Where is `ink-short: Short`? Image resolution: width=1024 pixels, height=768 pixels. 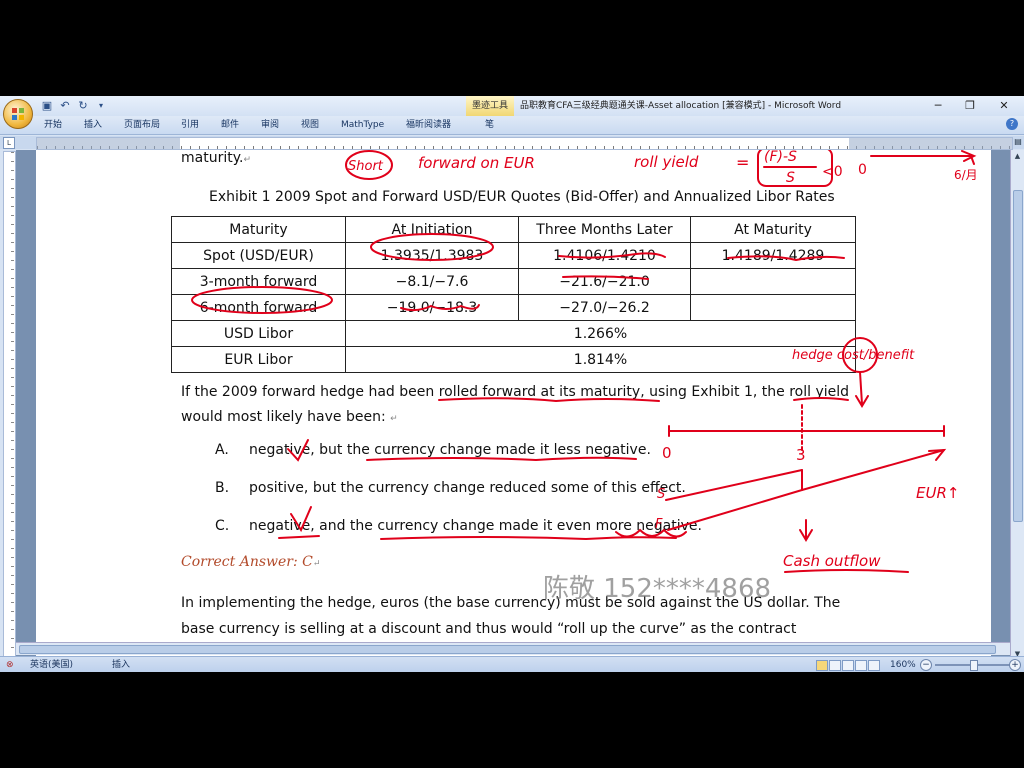
ink-short: Short is located at coordinates (366, 166).